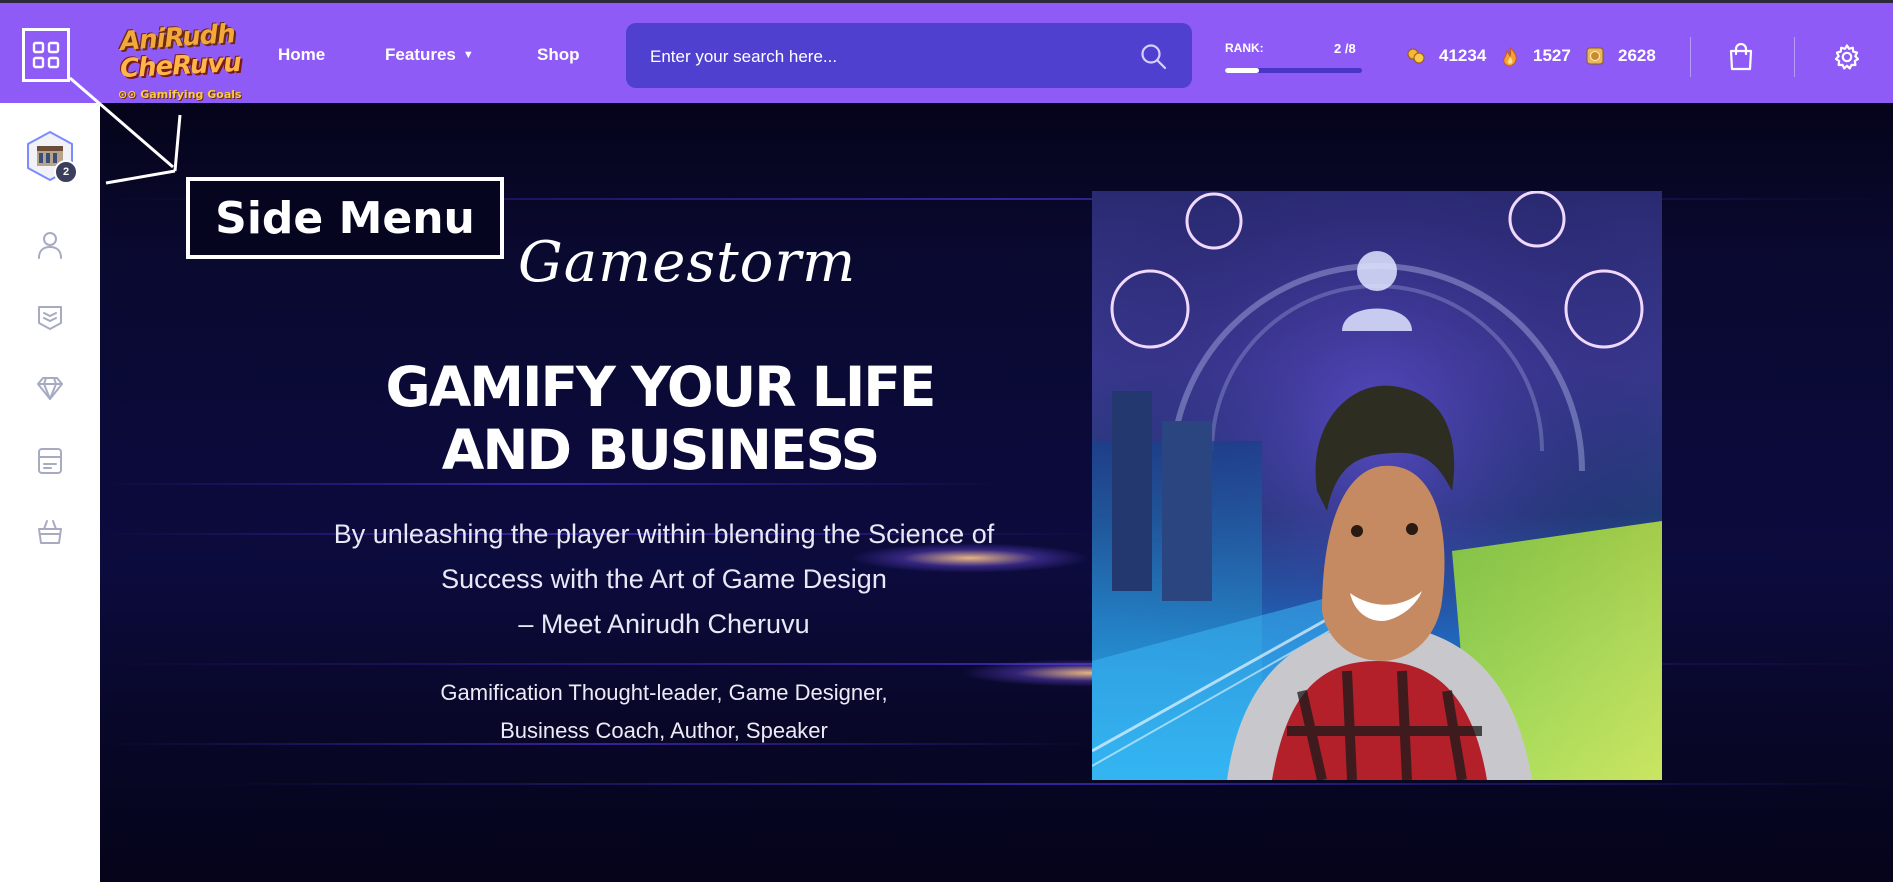  What do you see at coordinates (1595, 56) in the screenshot?
I see `badge-icon` at bounding box center [1595, 56].